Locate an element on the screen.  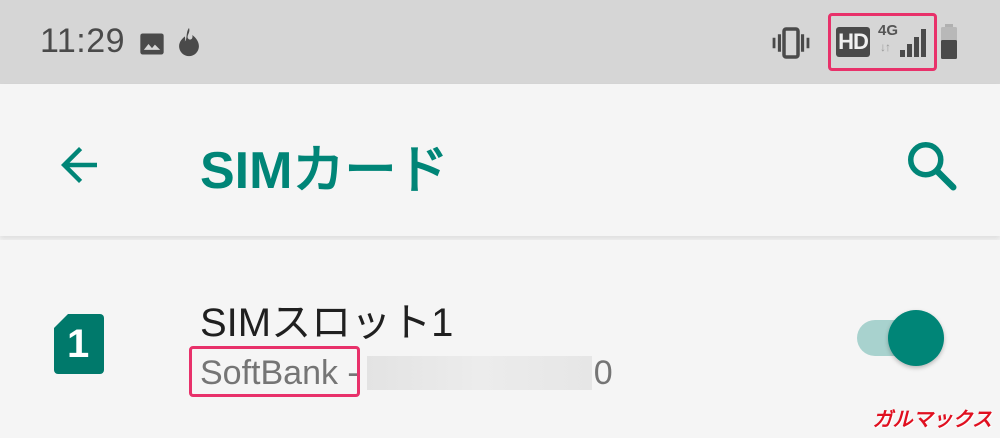
battery-icon is located at coordinates (949, 41).